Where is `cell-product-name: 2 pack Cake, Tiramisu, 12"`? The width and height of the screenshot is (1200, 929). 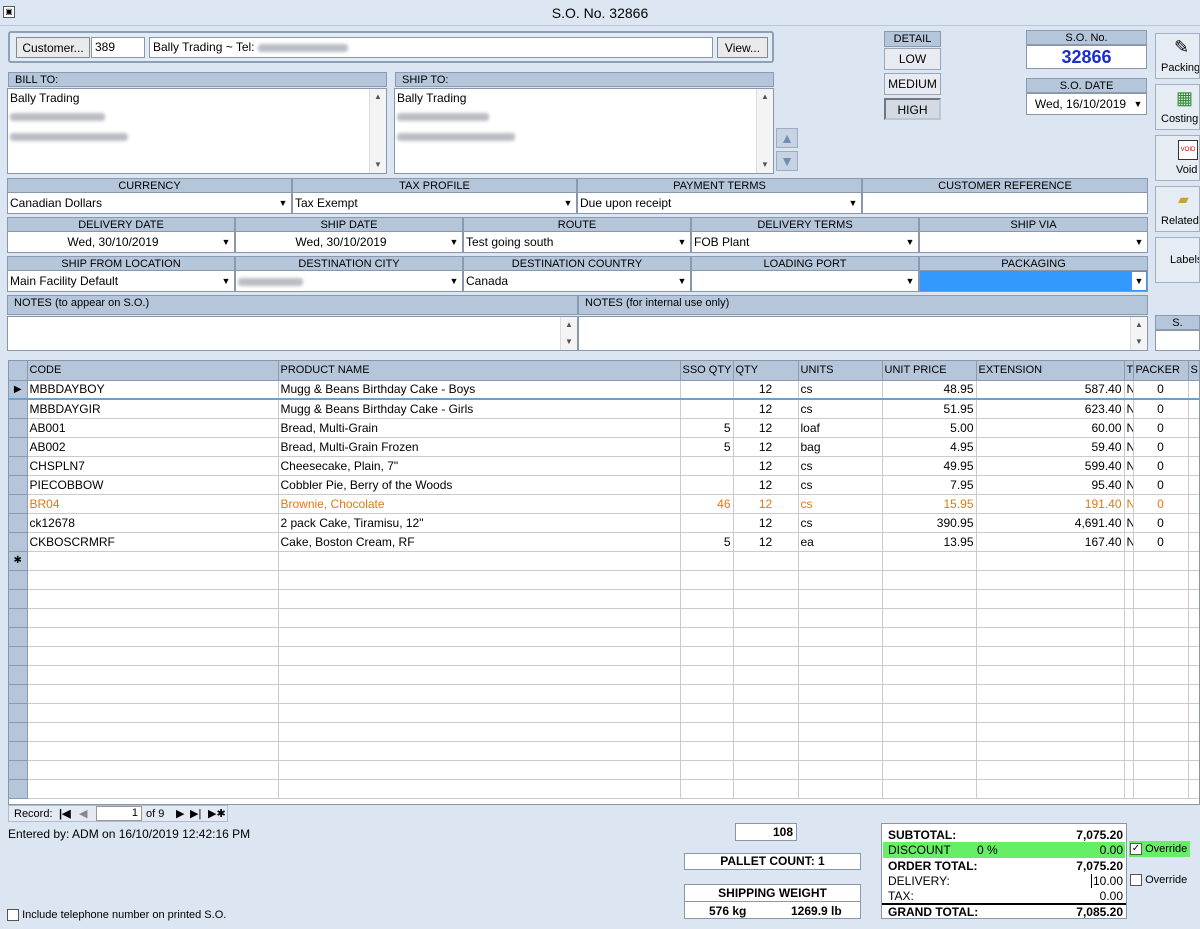 cell-product-name: 2 pack Cake, Tiramisu, 12" is located at coordinates (479, 523).